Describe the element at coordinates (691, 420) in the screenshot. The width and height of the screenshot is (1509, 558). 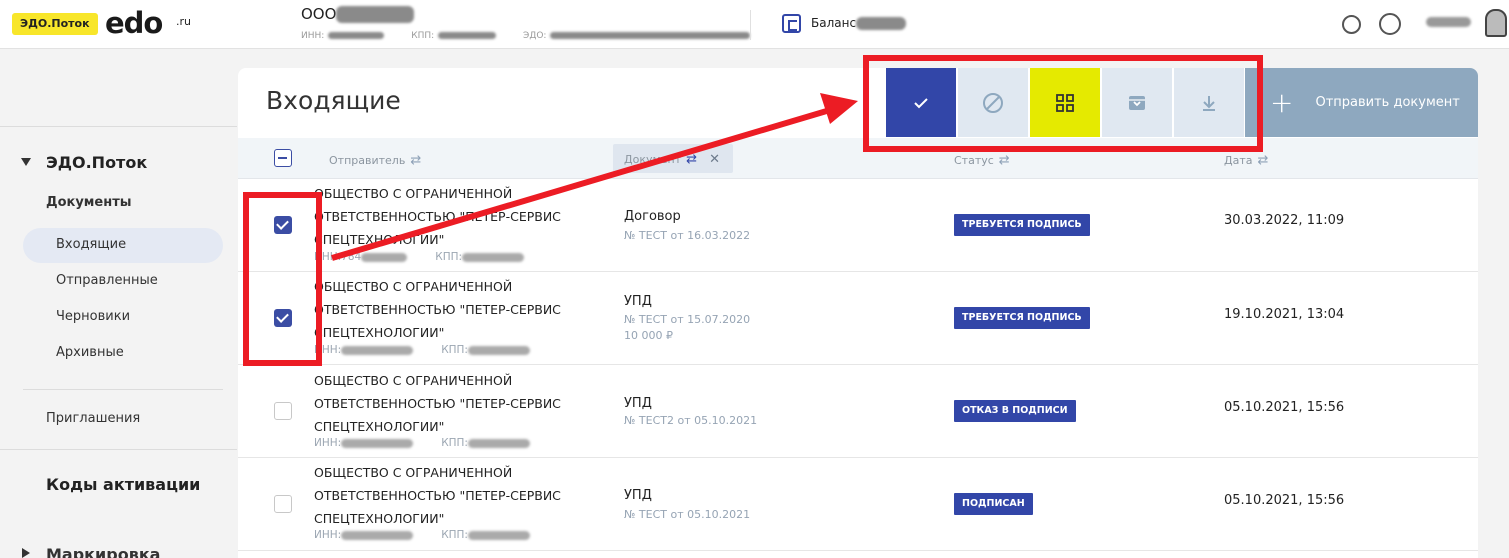
I see `document-number: № ТЕСТ2 от 05.10.2021` at that location.